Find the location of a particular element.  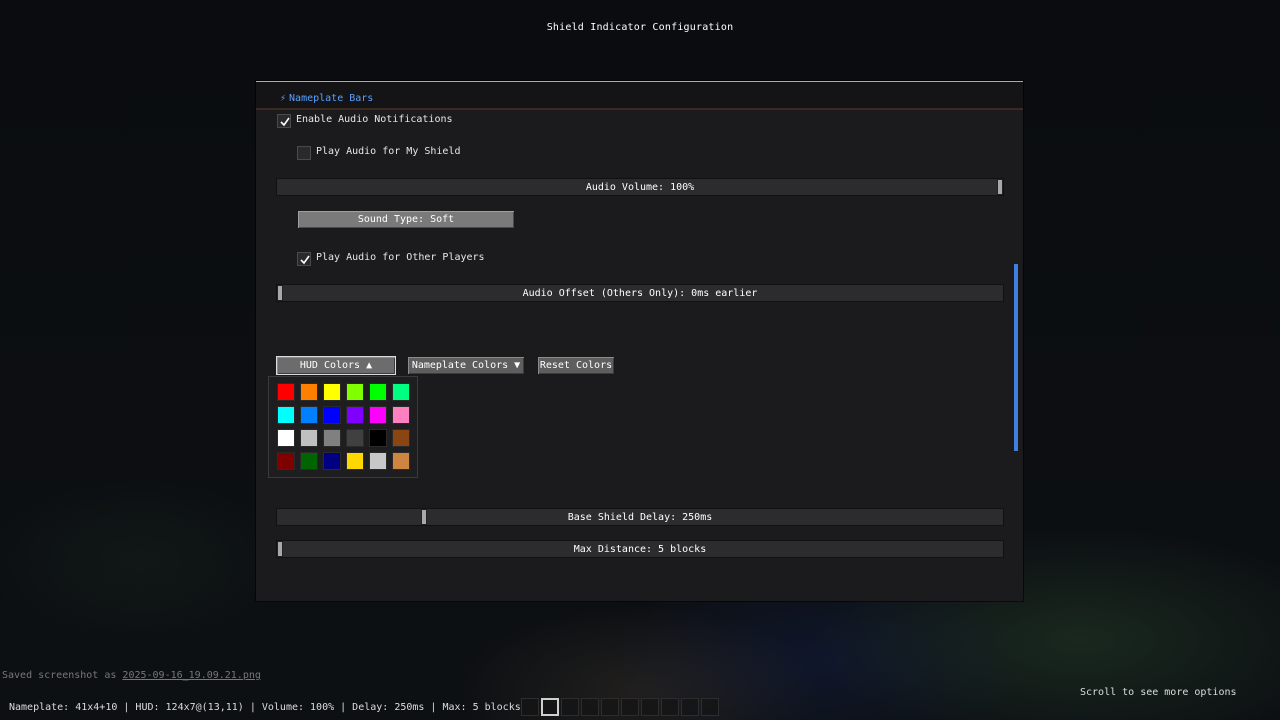

panel-scrollbar is located at coordinates (1016, 357).